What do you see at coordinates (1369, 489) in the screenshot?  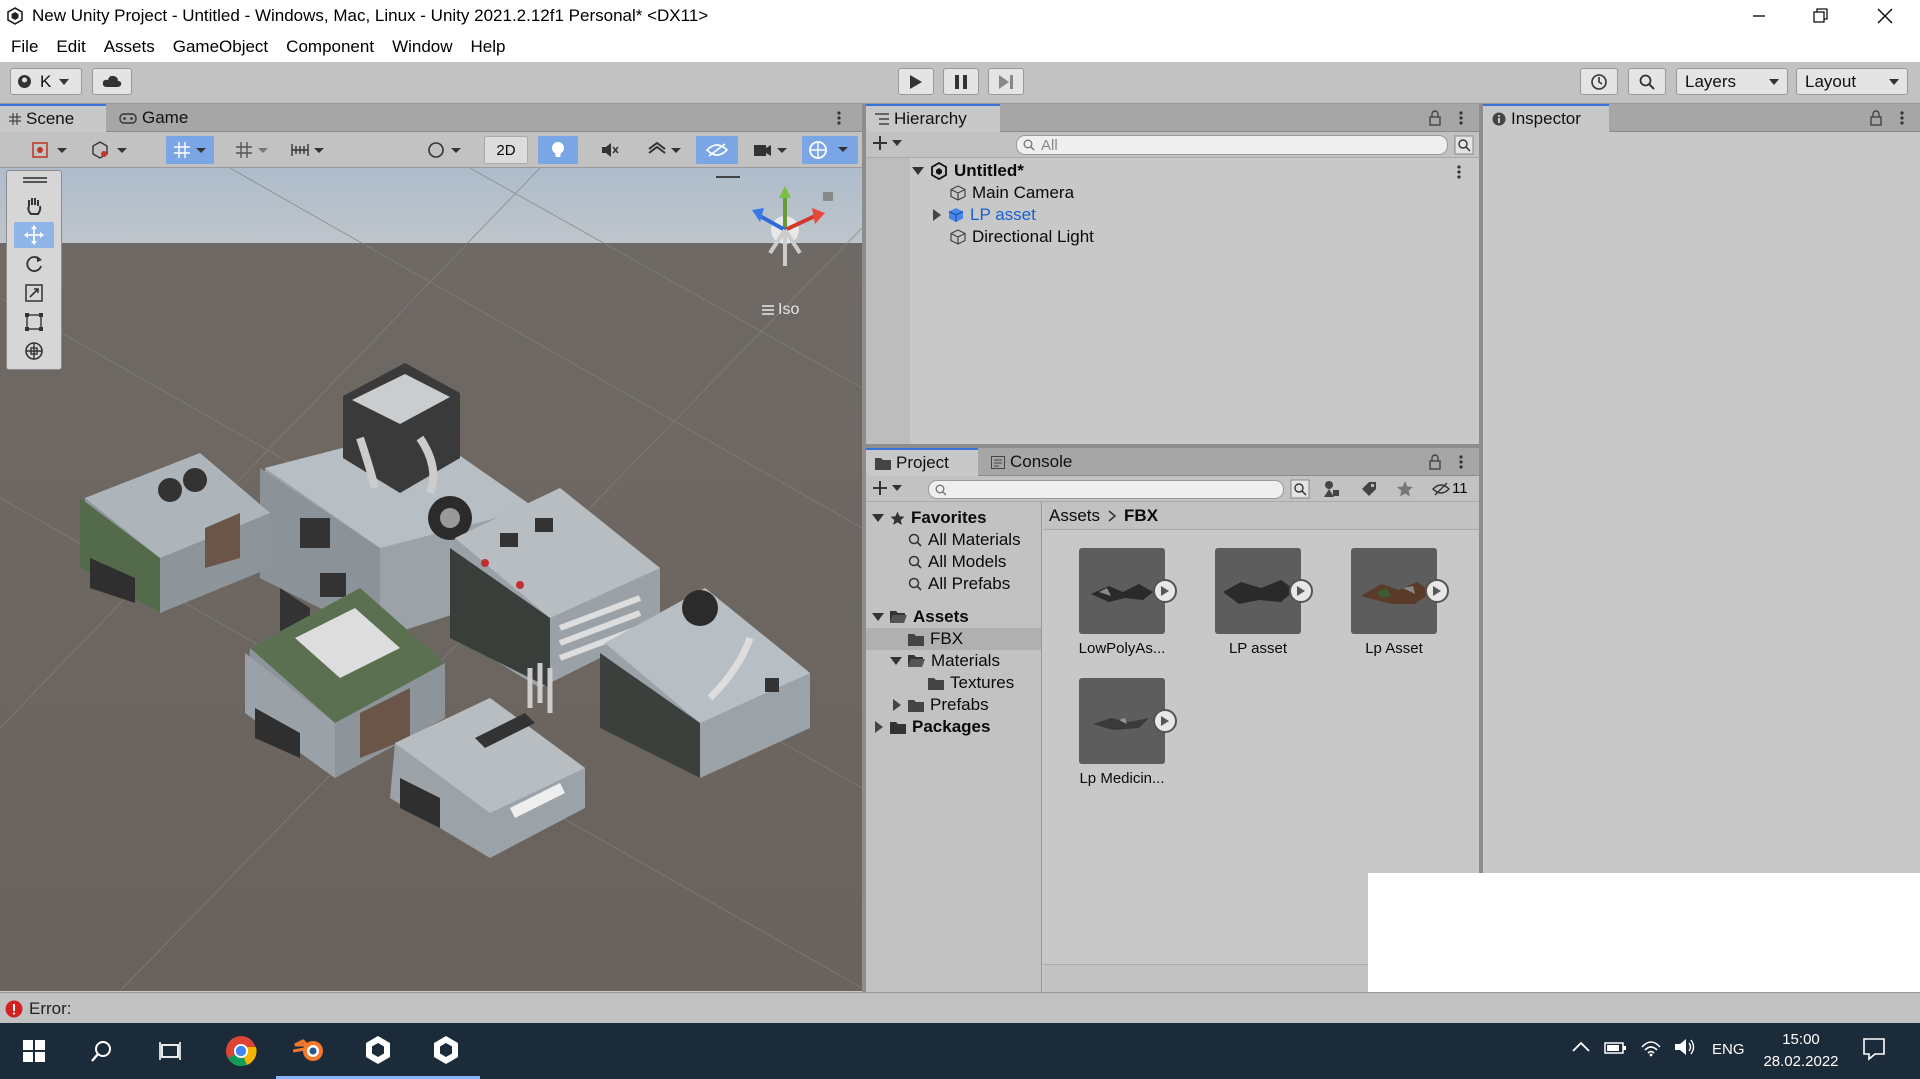 I see `filter-by-label-button` at bounding box center [1369, 489].